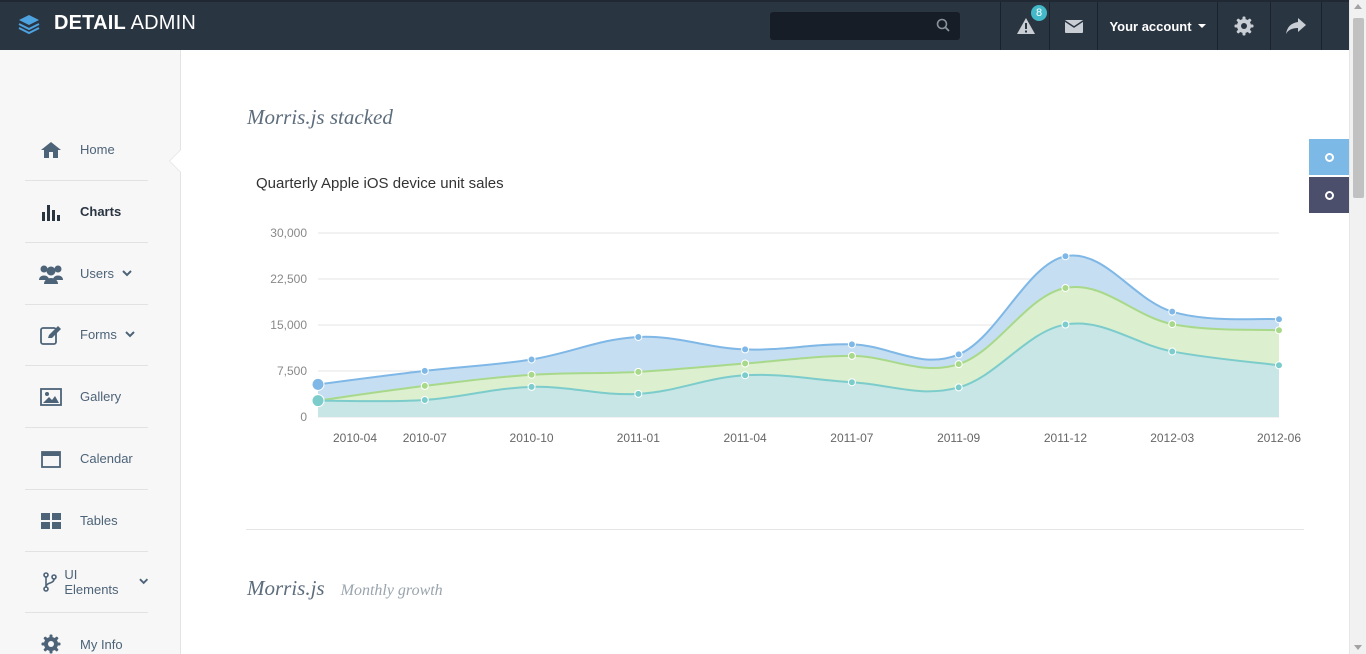 The image size is (1366, 654). I want to click on account-menu: Your account, so click(1157, 26).